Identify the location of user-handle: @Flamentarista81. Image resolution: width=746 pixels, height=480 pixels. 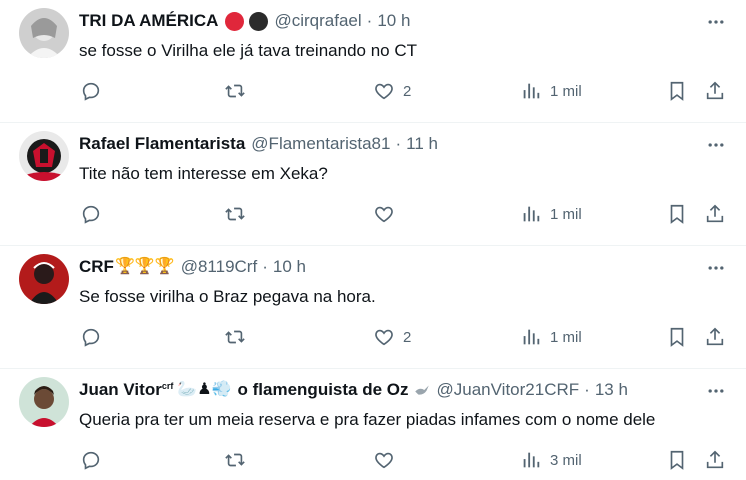
(320, 144).